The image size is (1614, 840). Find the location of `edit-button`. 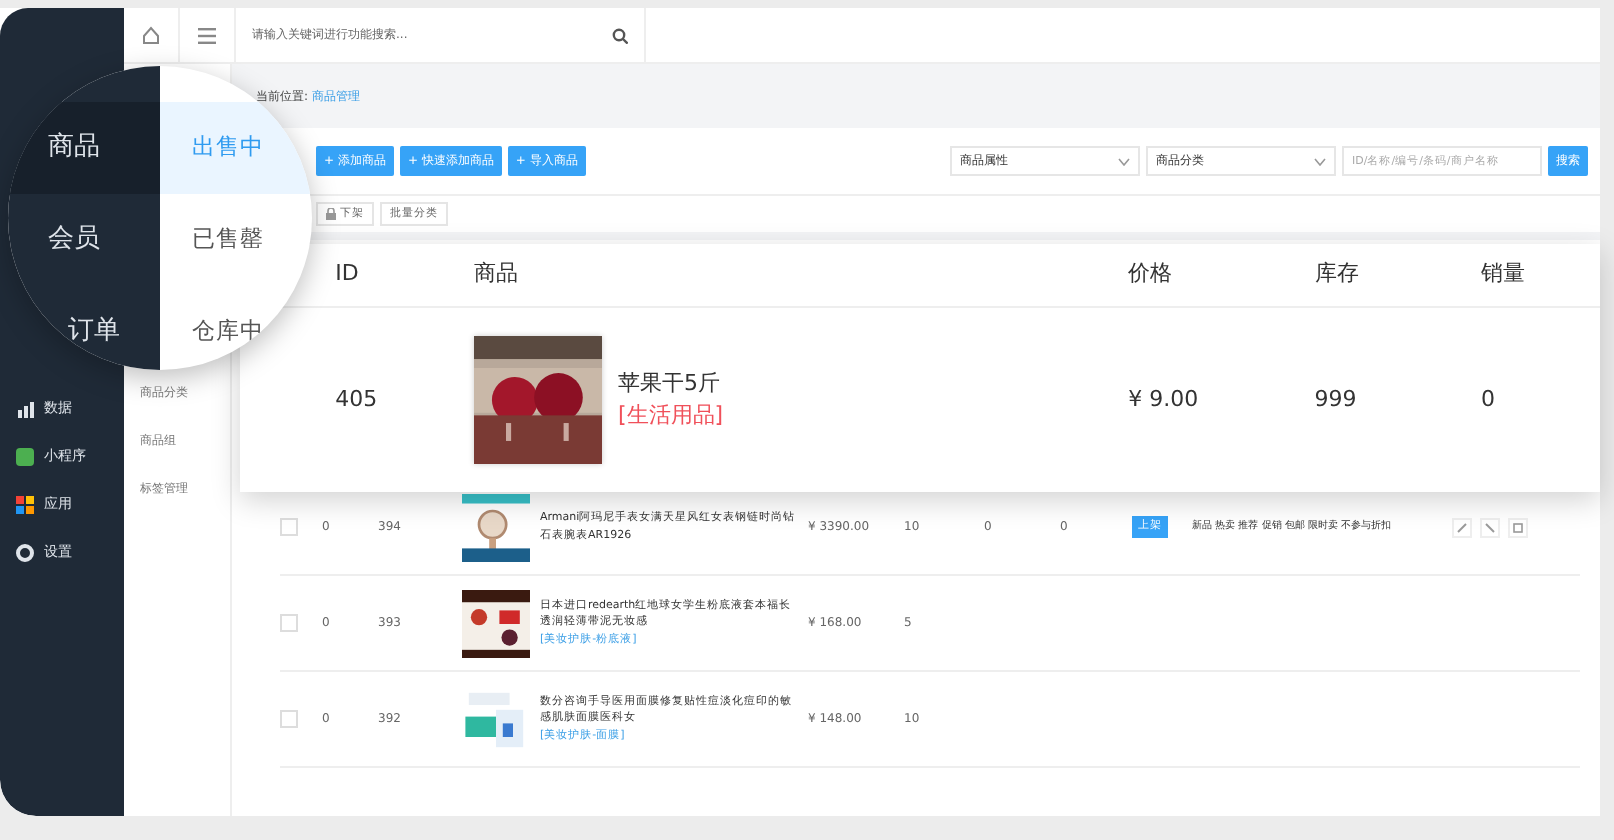

edit-button is located at coordinates (1462, 527).